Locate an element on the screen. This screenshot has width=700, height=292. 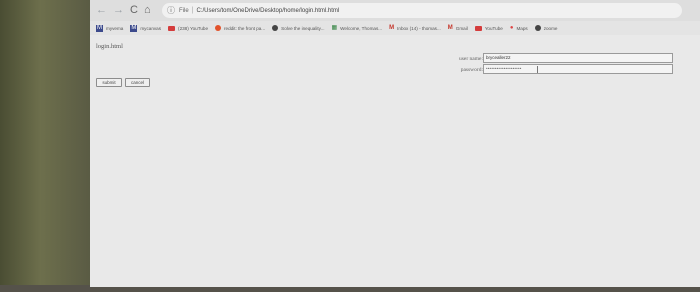
cancel-button: cancel is located at coordinates (137, 82).